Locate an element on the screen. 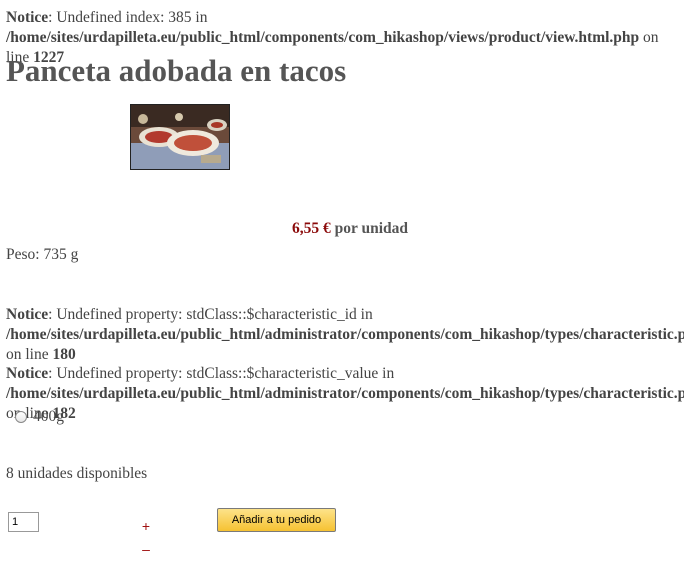 The height and width of the screenshot is (567, 684). notice-on-line: on line is located at coordinates (29, 354).